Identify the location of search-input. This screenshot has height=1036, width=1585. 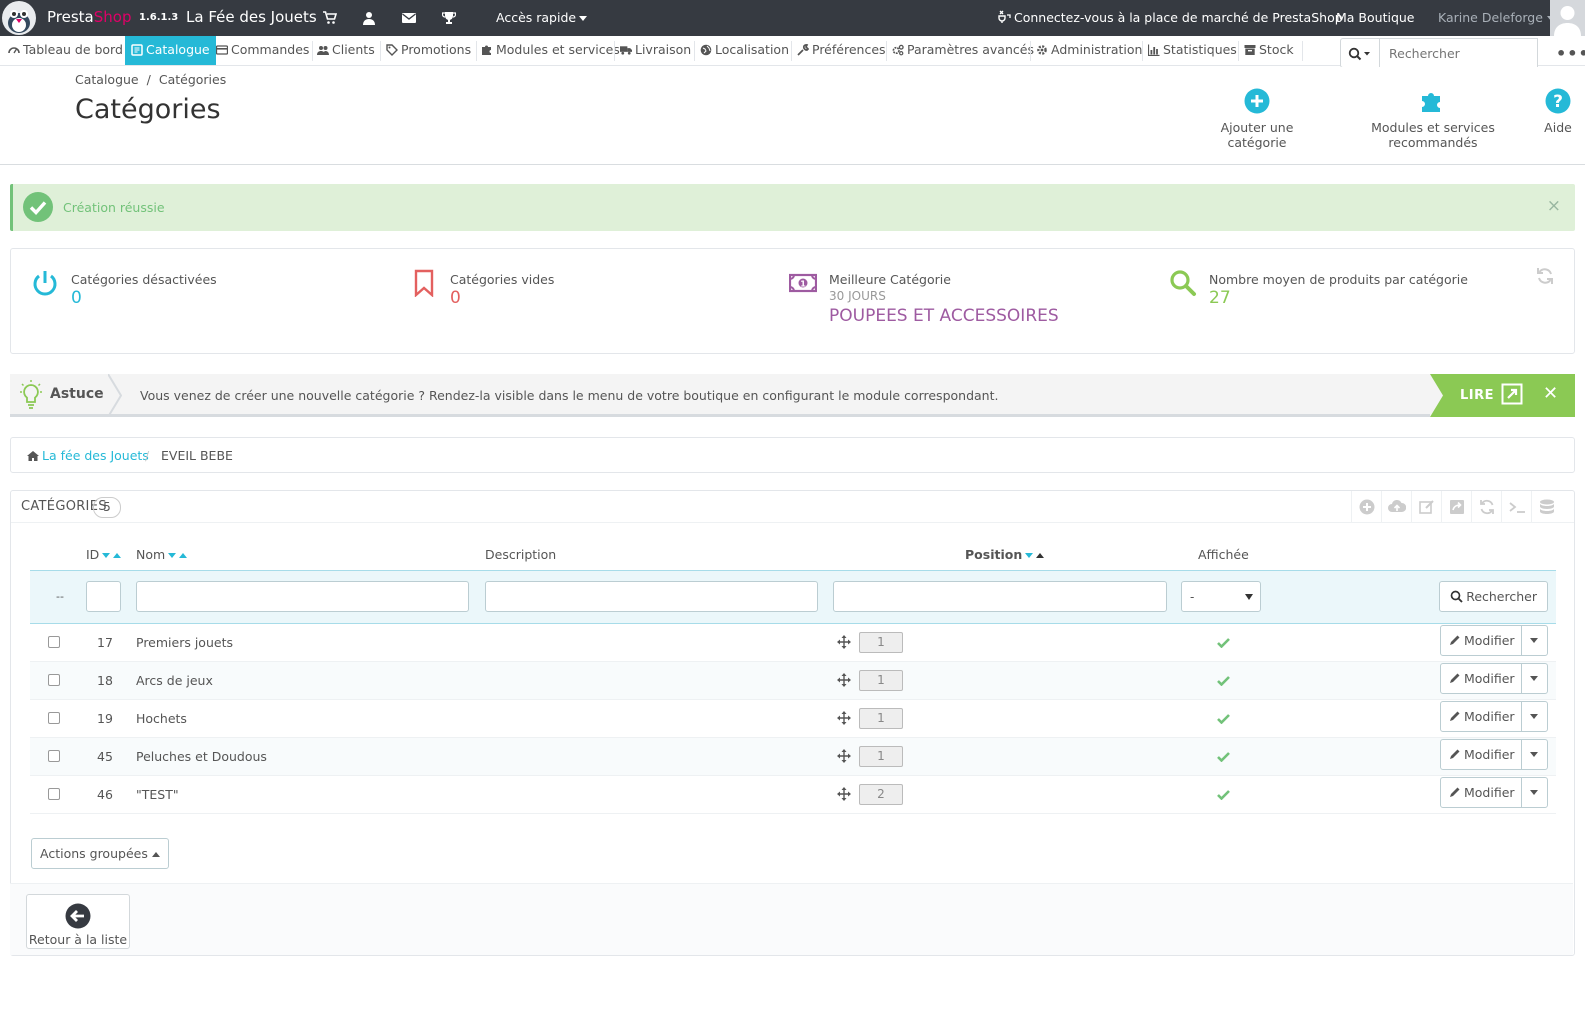
(1459, 53).